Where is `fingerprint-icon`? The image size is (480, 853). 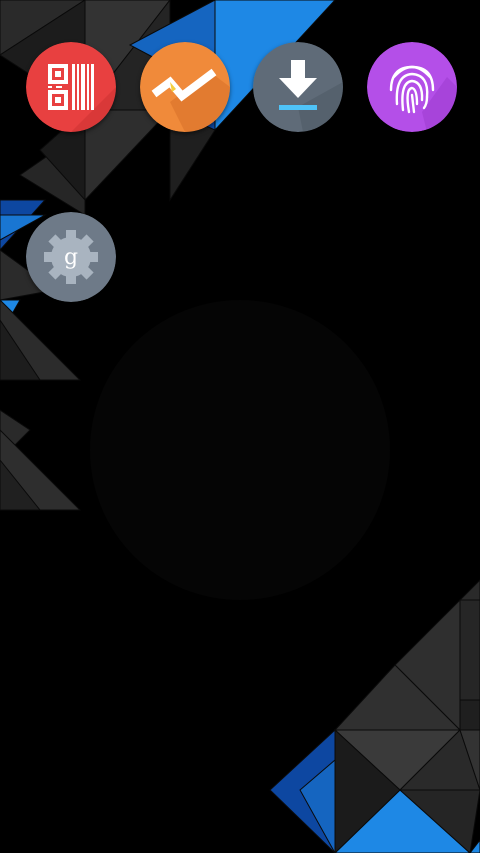
fingerprint-icon is located at coordinates (412, 87).